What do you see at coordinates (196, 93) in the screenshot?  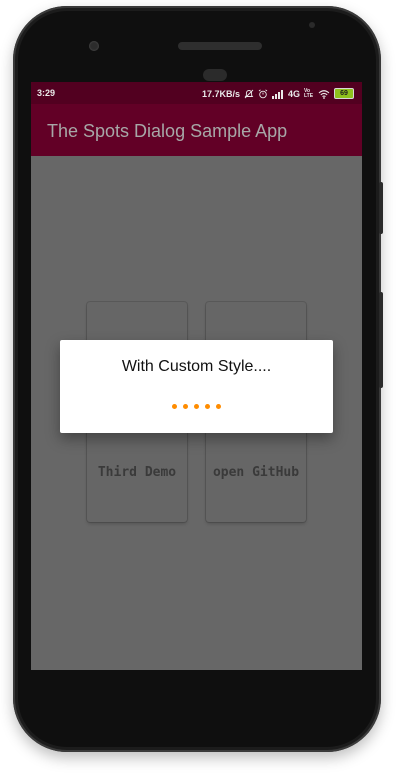 I see `status-bar: 3:29 17.7KB/s 4G Vo LTE 69` at bounding box center [196, 93].